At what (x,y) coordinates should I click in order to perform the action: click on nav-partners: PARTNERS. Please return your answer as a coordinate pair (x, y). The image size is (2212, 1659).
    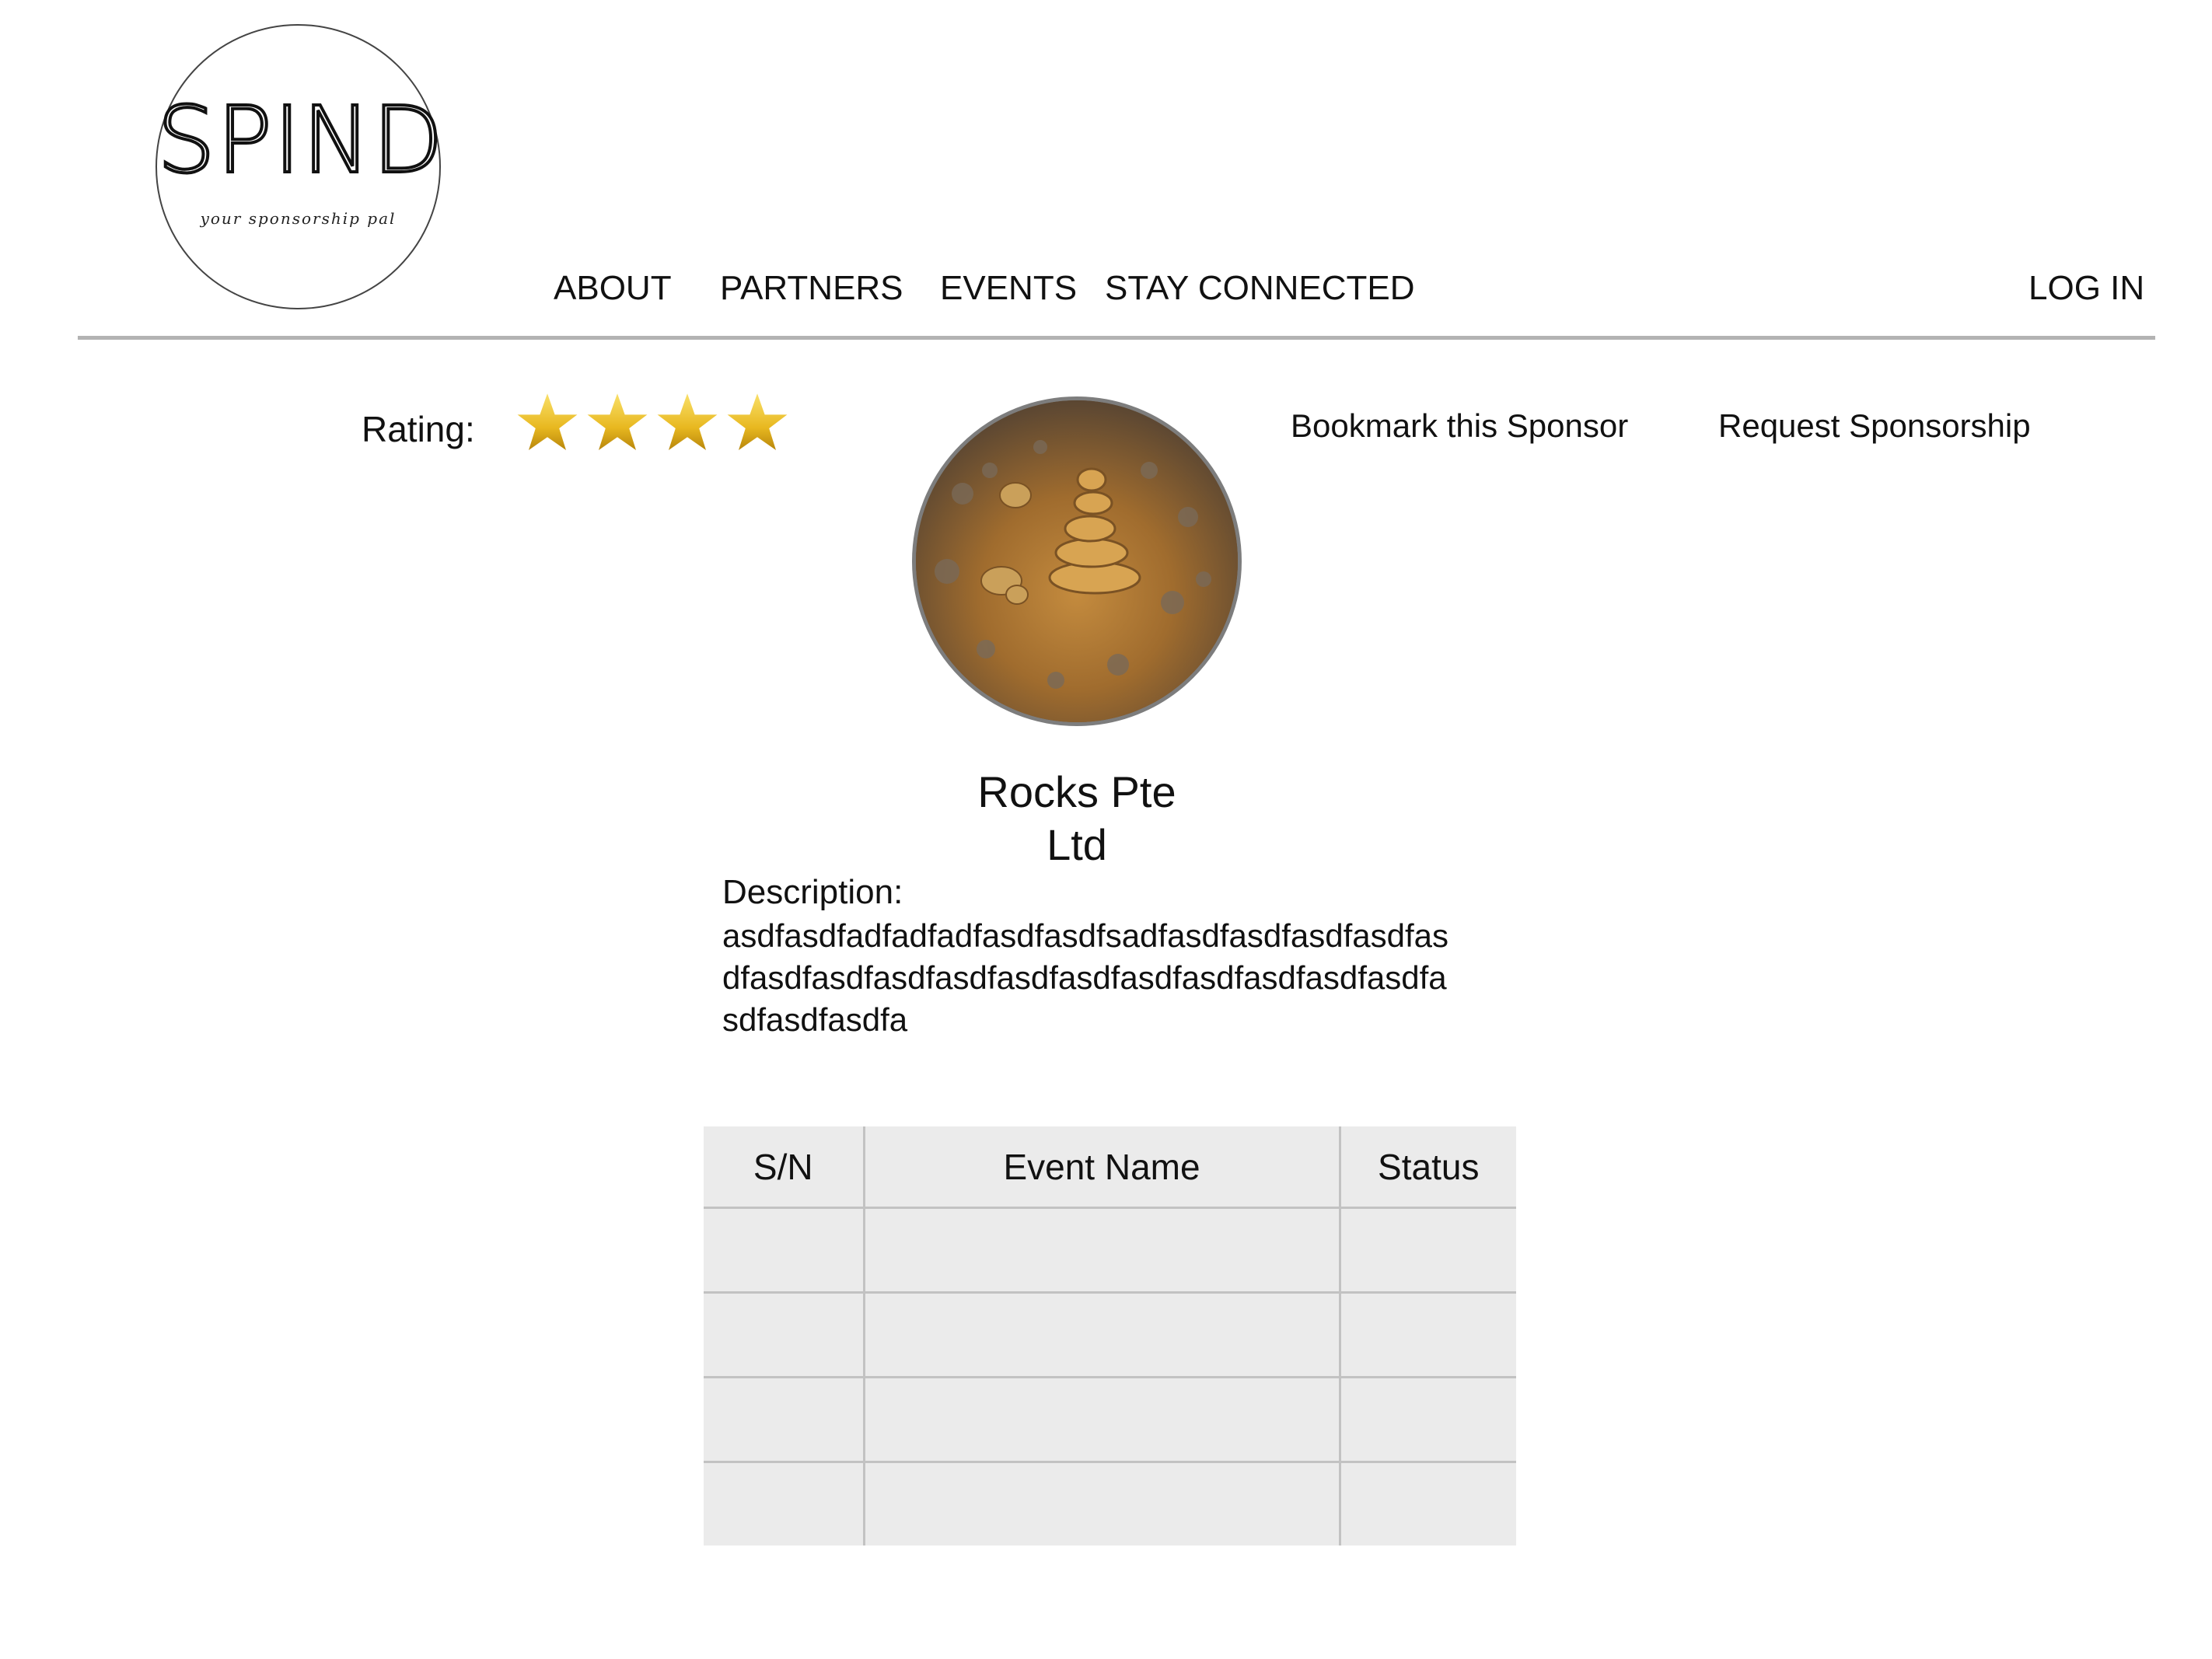
    Looking at the image, I should click on (812, 288).